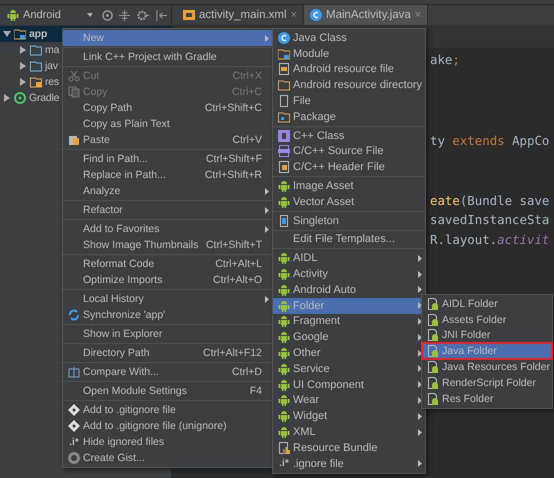 The height and width of the screenshot is (478, 554). Describe the element at coordinates (246, 92) in the screenshot. I see `shortcut-label: Ctrl+C` at that location.